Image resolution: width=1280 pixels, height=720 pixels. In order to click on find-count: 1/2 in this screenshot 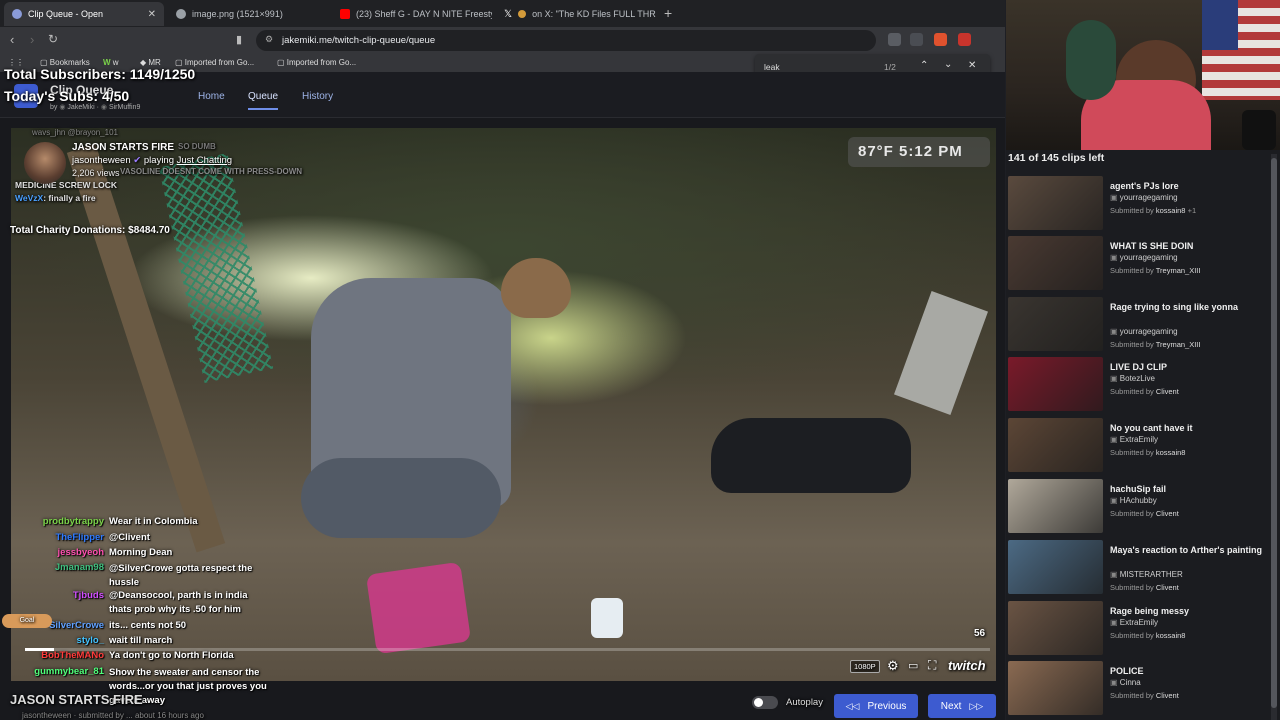, I will do `click(890, 67)`.